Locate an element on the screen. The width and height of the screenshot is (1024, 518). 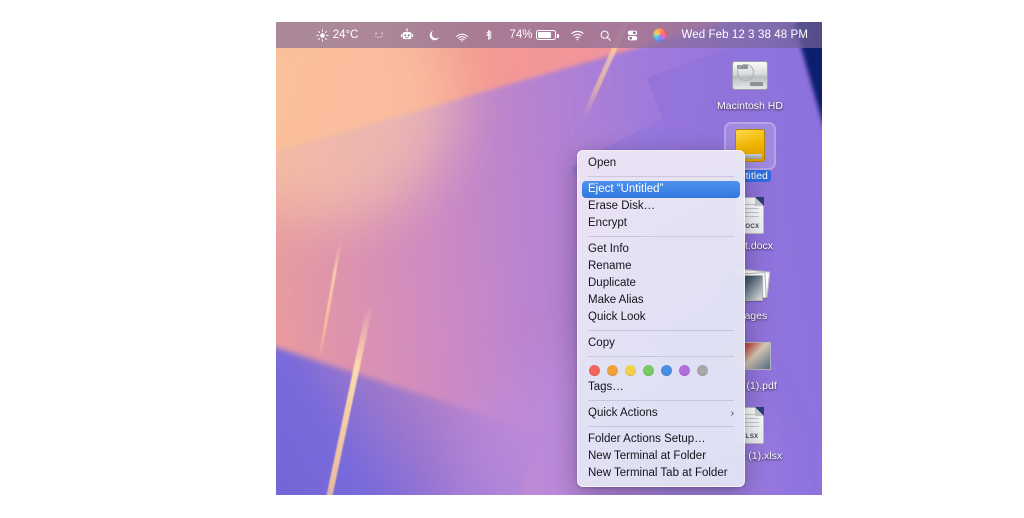
desktop-icon-macintosh-hd: Macintosh HD is located at coordinates (750, 83).